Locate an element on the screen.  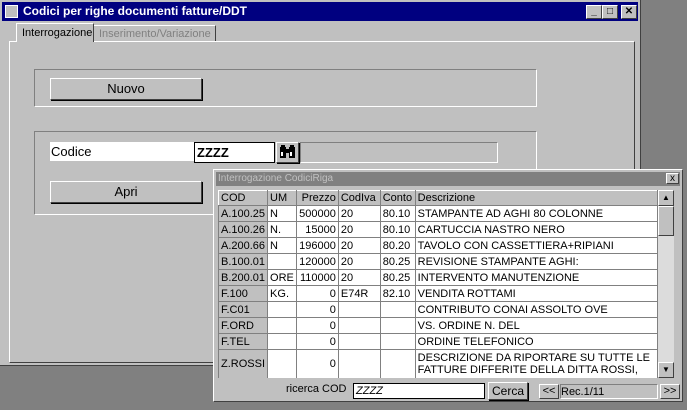
table-row: F.C01 0 CONTRIBUTO CONAI ASSOLTO OVE is located at coordinates (438, 309).